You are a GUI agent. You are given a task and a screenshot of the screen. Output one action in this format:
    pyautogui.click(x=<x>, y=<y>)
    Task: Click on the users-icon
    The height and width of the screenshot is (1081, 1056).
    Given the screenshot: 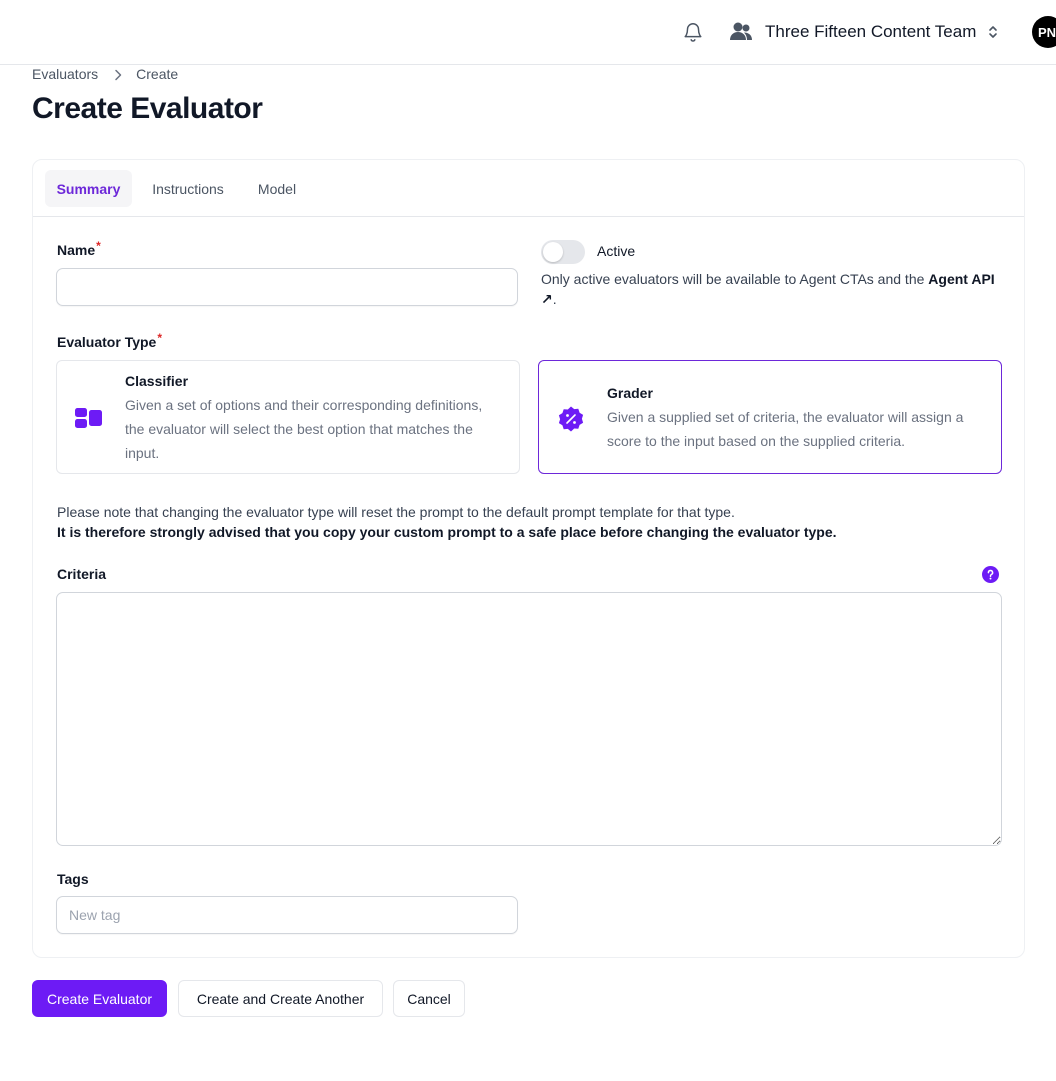 What is the action you would take?
    pyautogui.click(x=741, y=32)
    